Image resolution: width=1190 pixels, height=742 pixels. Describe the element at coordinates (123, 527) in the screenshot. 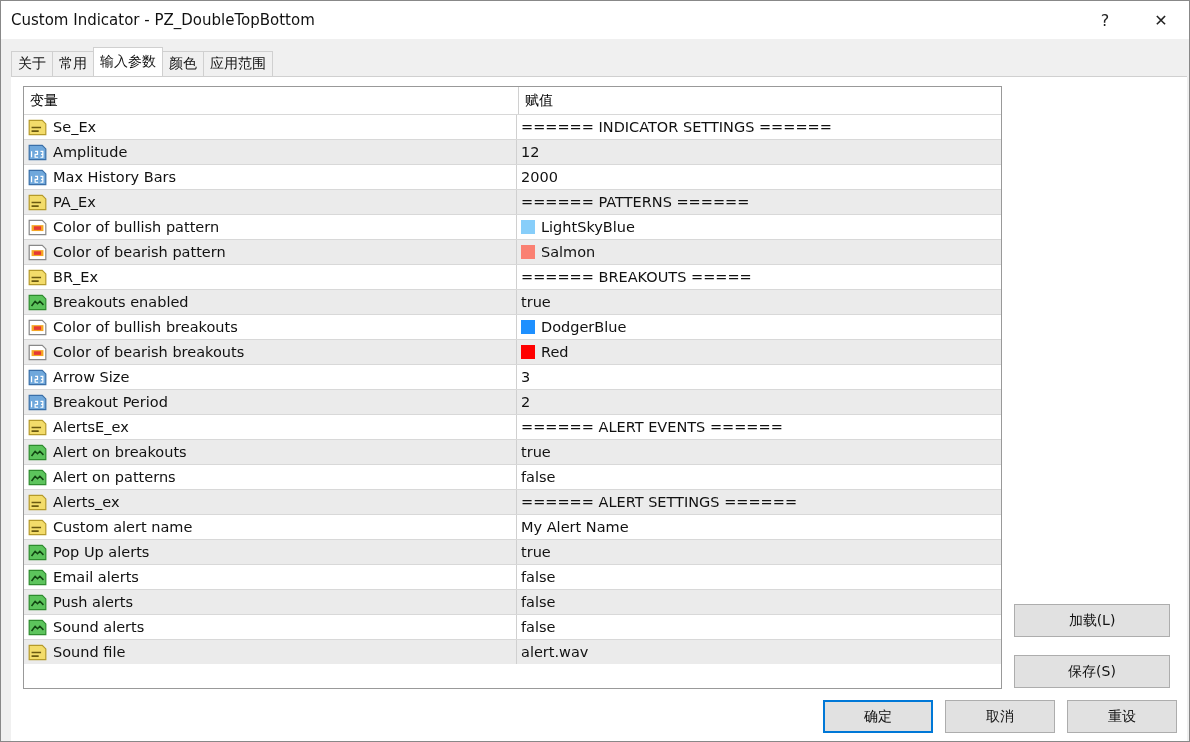

I see `parameter-name: Custom alert name` at that location.